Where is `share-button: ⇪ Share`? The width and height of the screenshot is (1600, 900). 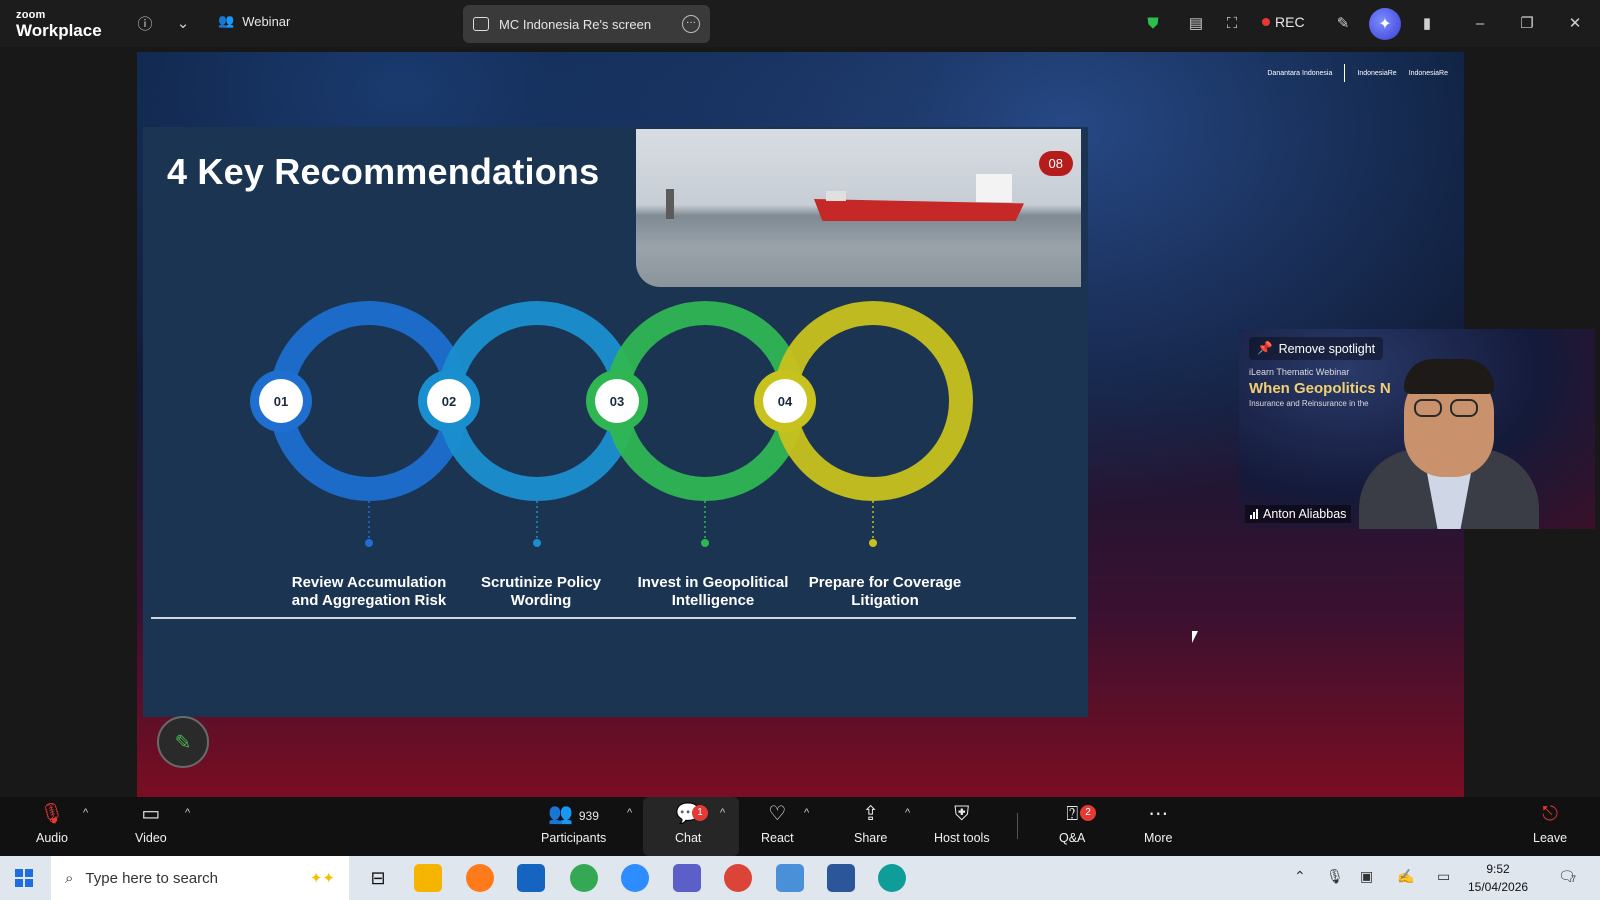
share-button: ⇪ Share is located at coordinates (870, 823).